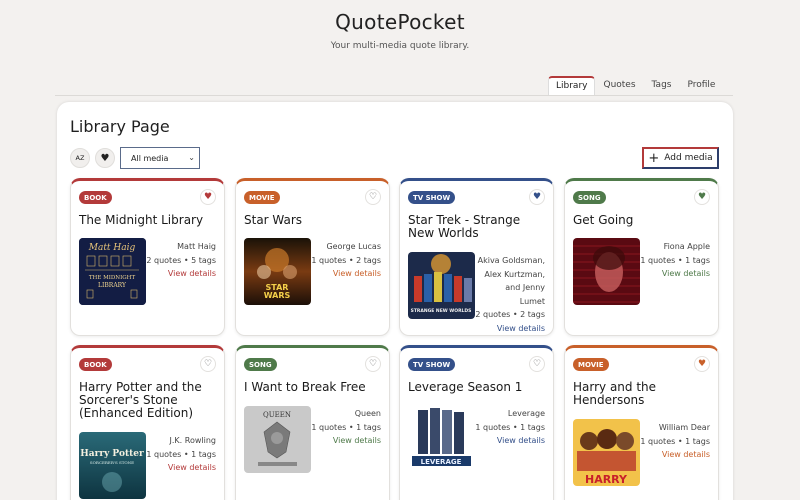 This screenshot has width=800, height=500. I want to click on heart-icon: ♥, so click(105, 158).